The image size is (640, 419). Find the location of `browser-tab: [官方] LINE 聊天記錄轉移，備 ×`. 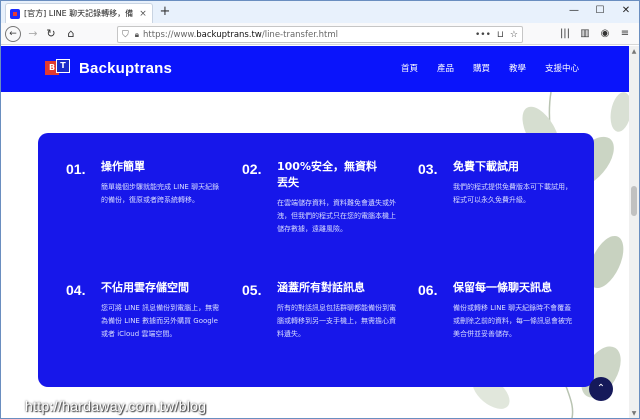

browser-tab: [官方] LINE 聊天記錄轉移，備 × is located at coordinates (79, 13).